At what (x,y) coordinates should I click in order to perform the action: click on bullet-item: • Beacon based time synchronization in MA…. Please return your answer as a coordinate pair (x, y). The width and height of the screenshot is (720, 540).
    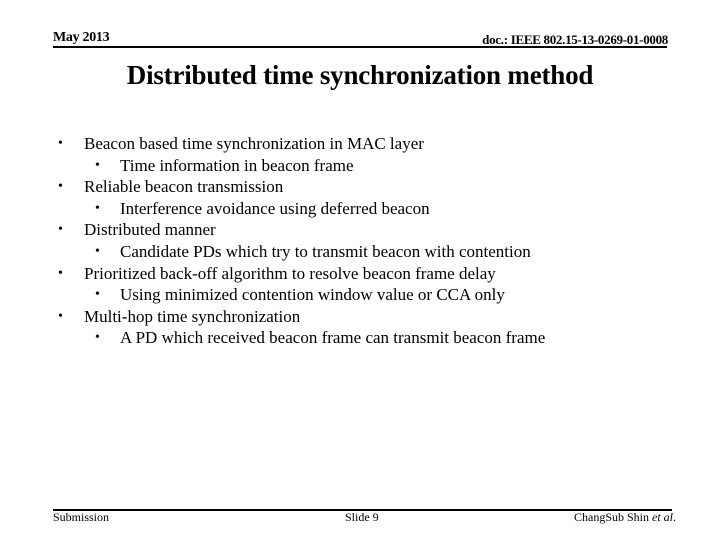
    Looking at the image, I should click on (360, 144).